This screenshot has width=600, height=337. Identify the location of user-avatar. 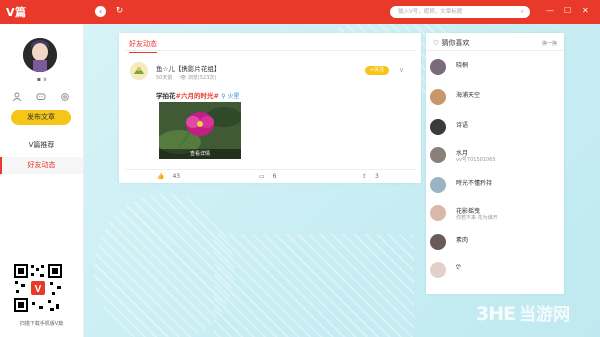
(40, 55).